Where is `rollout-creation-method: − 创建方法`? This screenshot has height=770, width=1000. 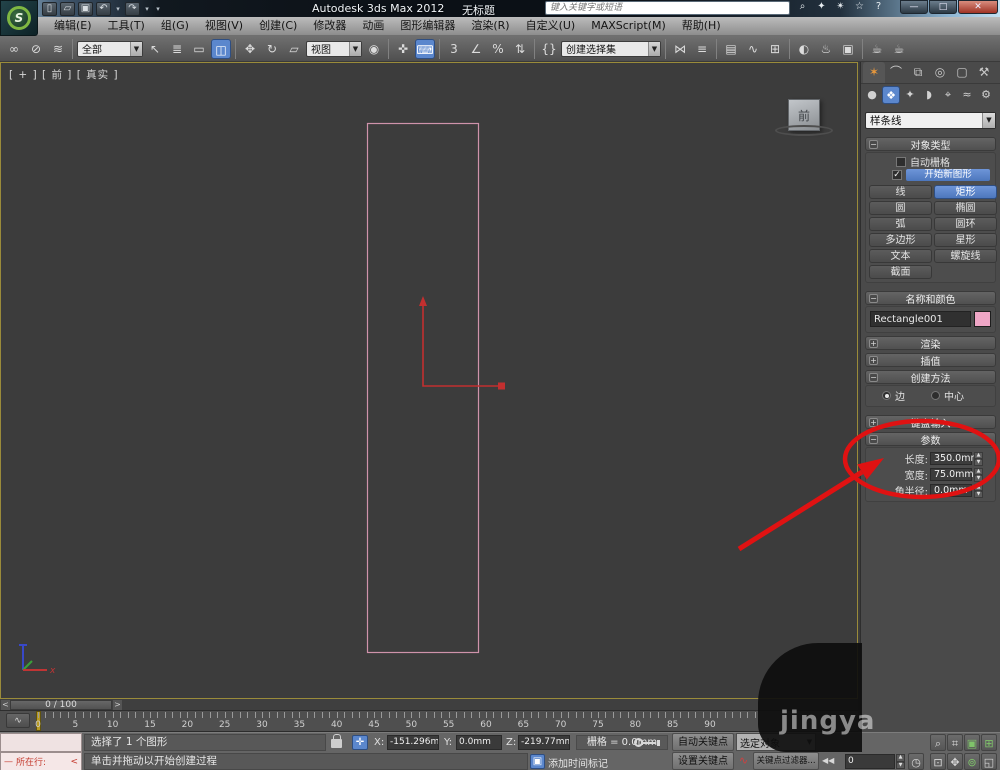
rollout-creation-method: − 创建方法 is located at coordinates (930, 377).